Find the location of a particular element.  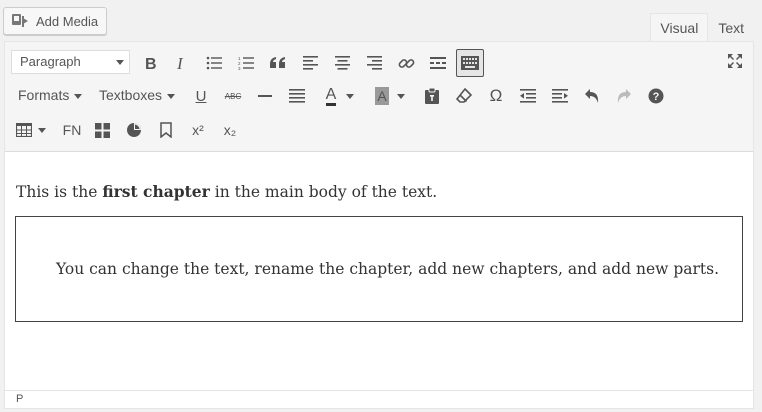

format-select-value: Paragraph is located at coordinates (50, 61).